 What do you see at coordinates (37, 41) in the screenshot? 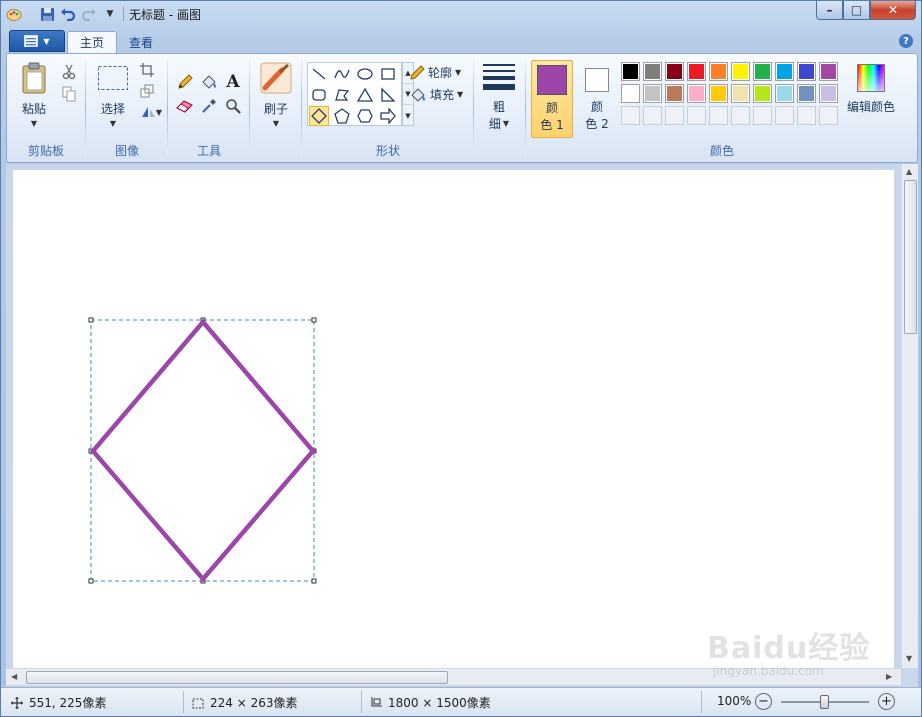
I see `paint-menu-button: ▼` at bounding box center [37, 41].